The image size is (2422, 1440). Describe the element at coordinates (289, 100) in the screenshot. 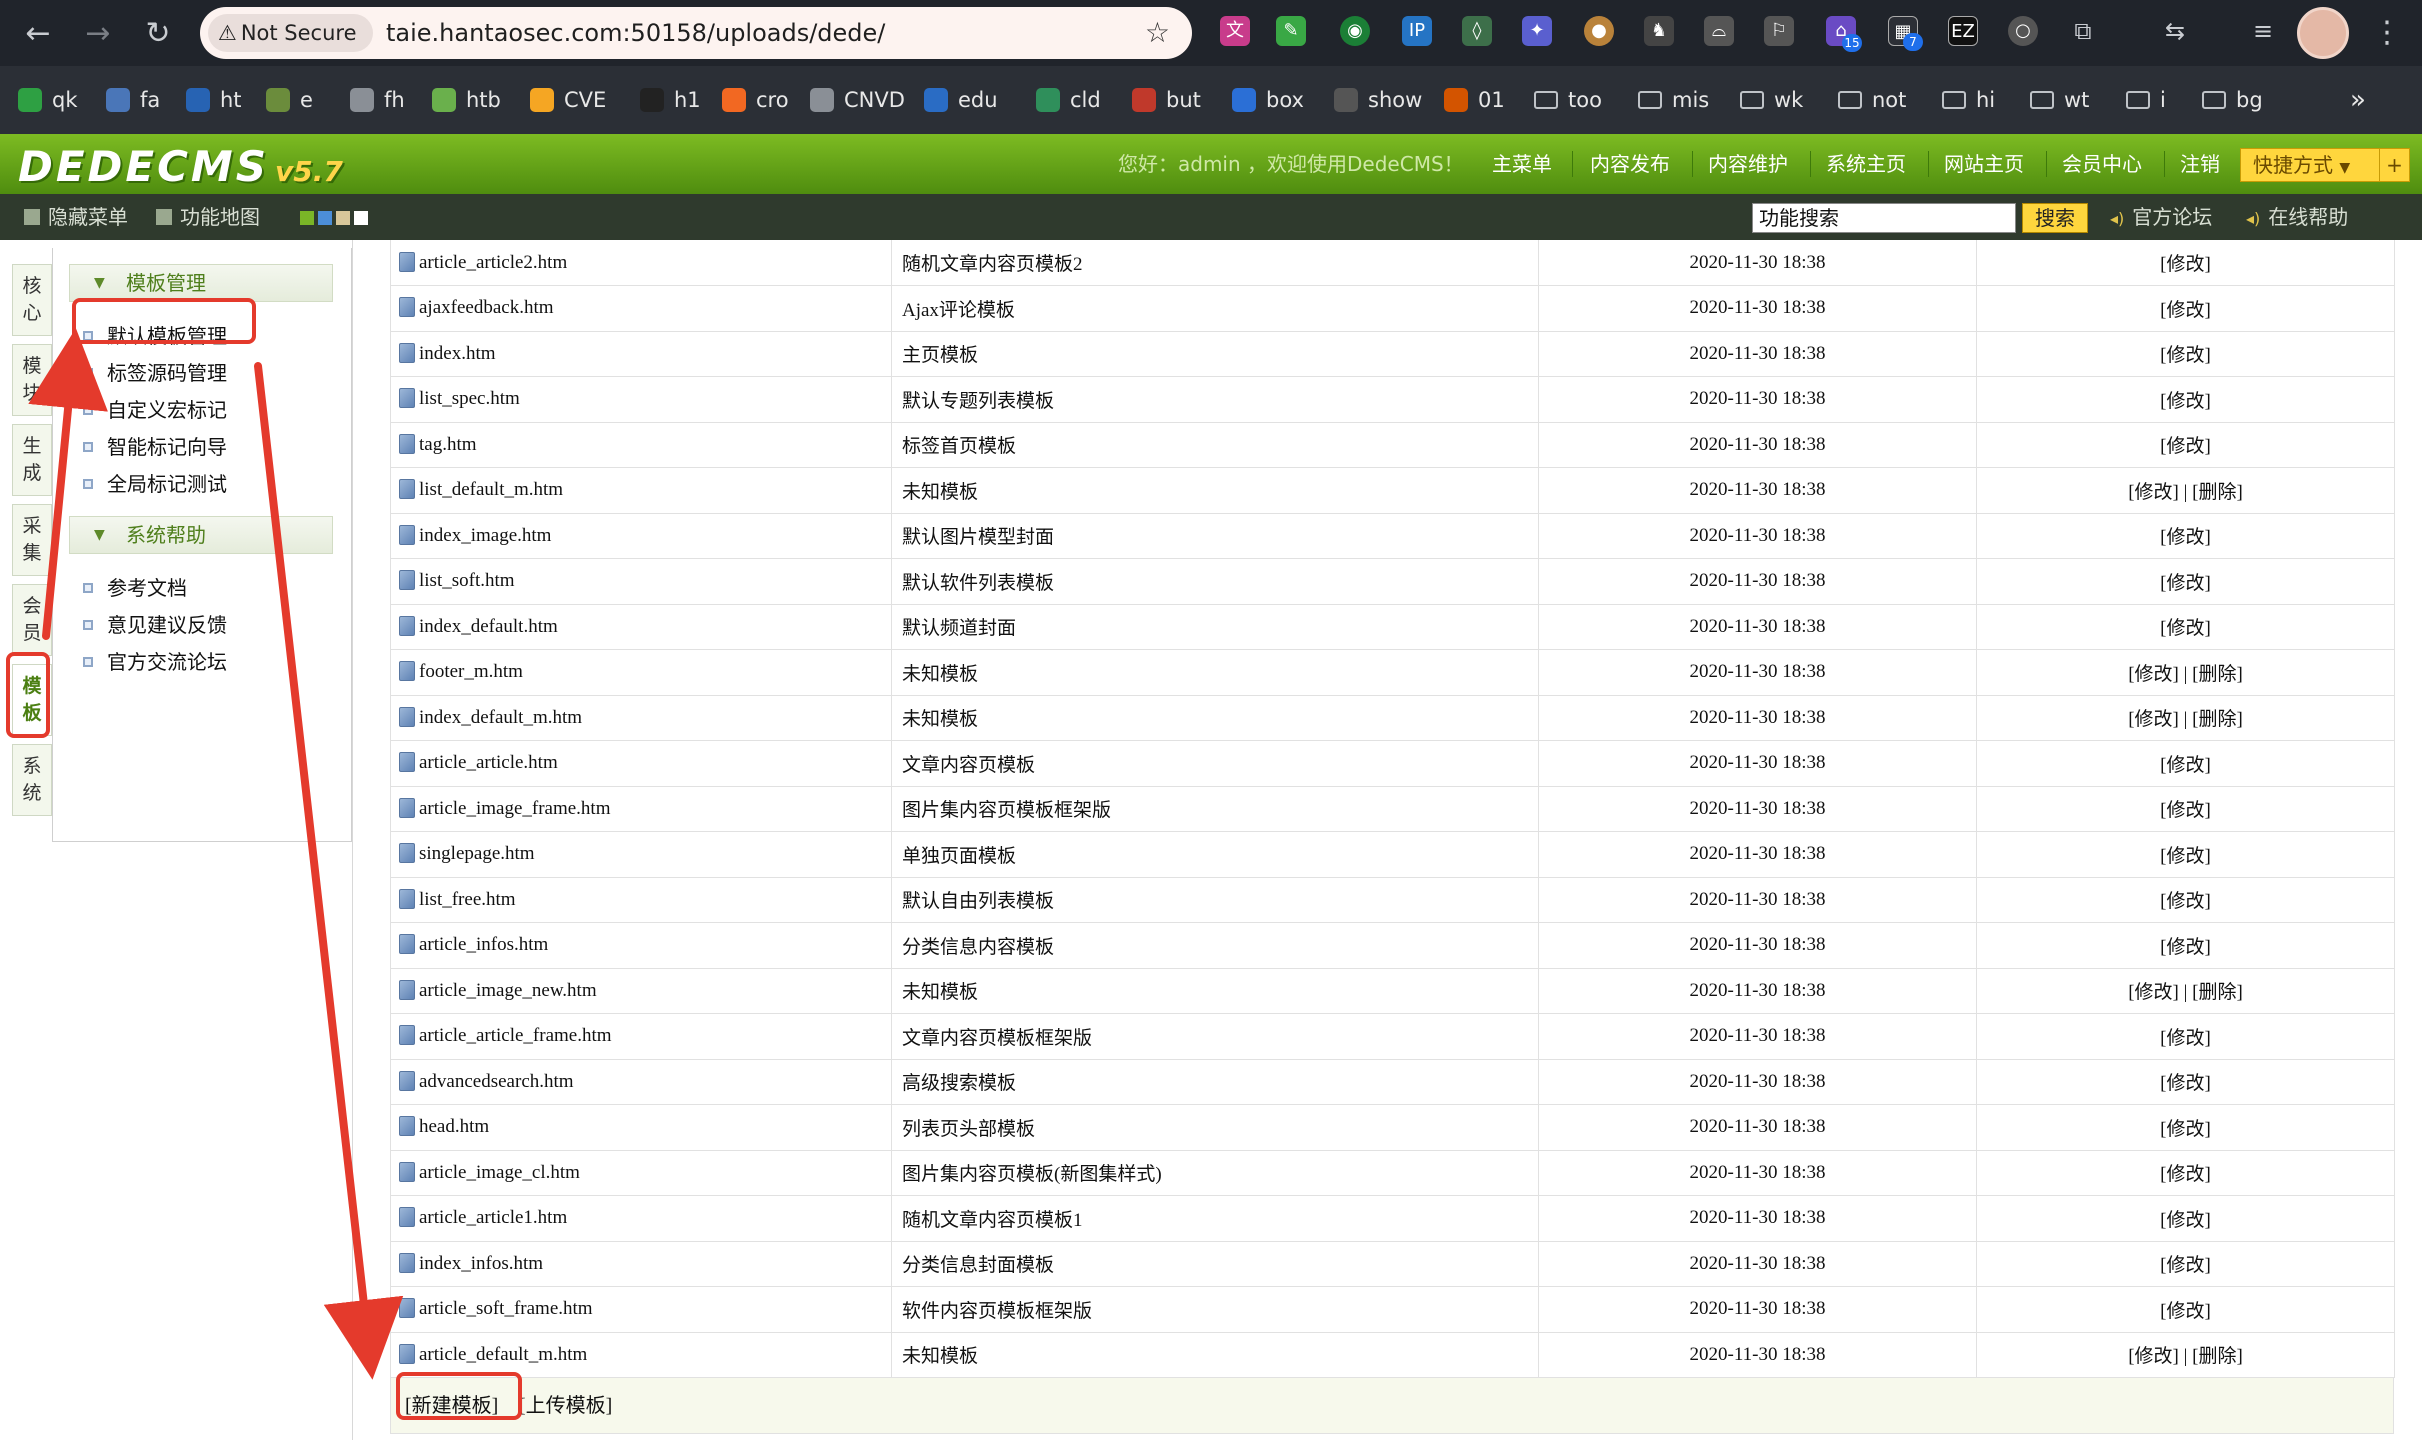

I see `bookmark-e: e` at that location.